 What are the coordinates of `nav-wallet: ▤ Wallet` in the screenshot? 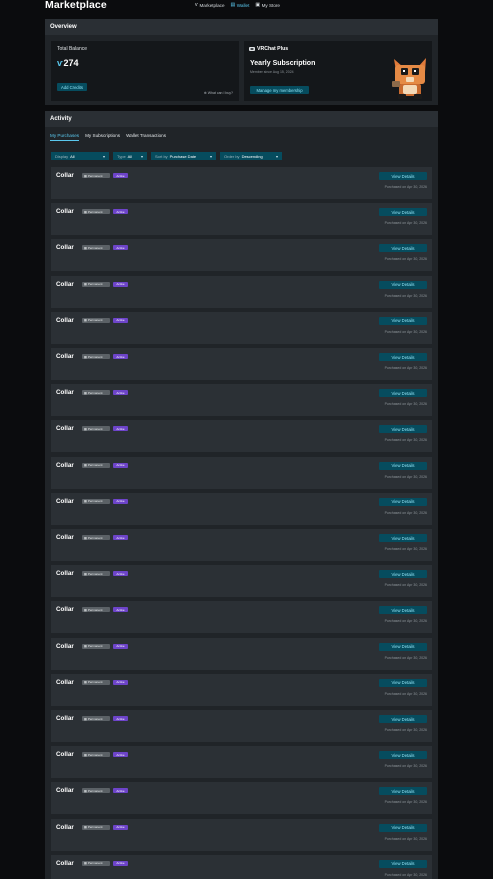 It's located at (240, 5).